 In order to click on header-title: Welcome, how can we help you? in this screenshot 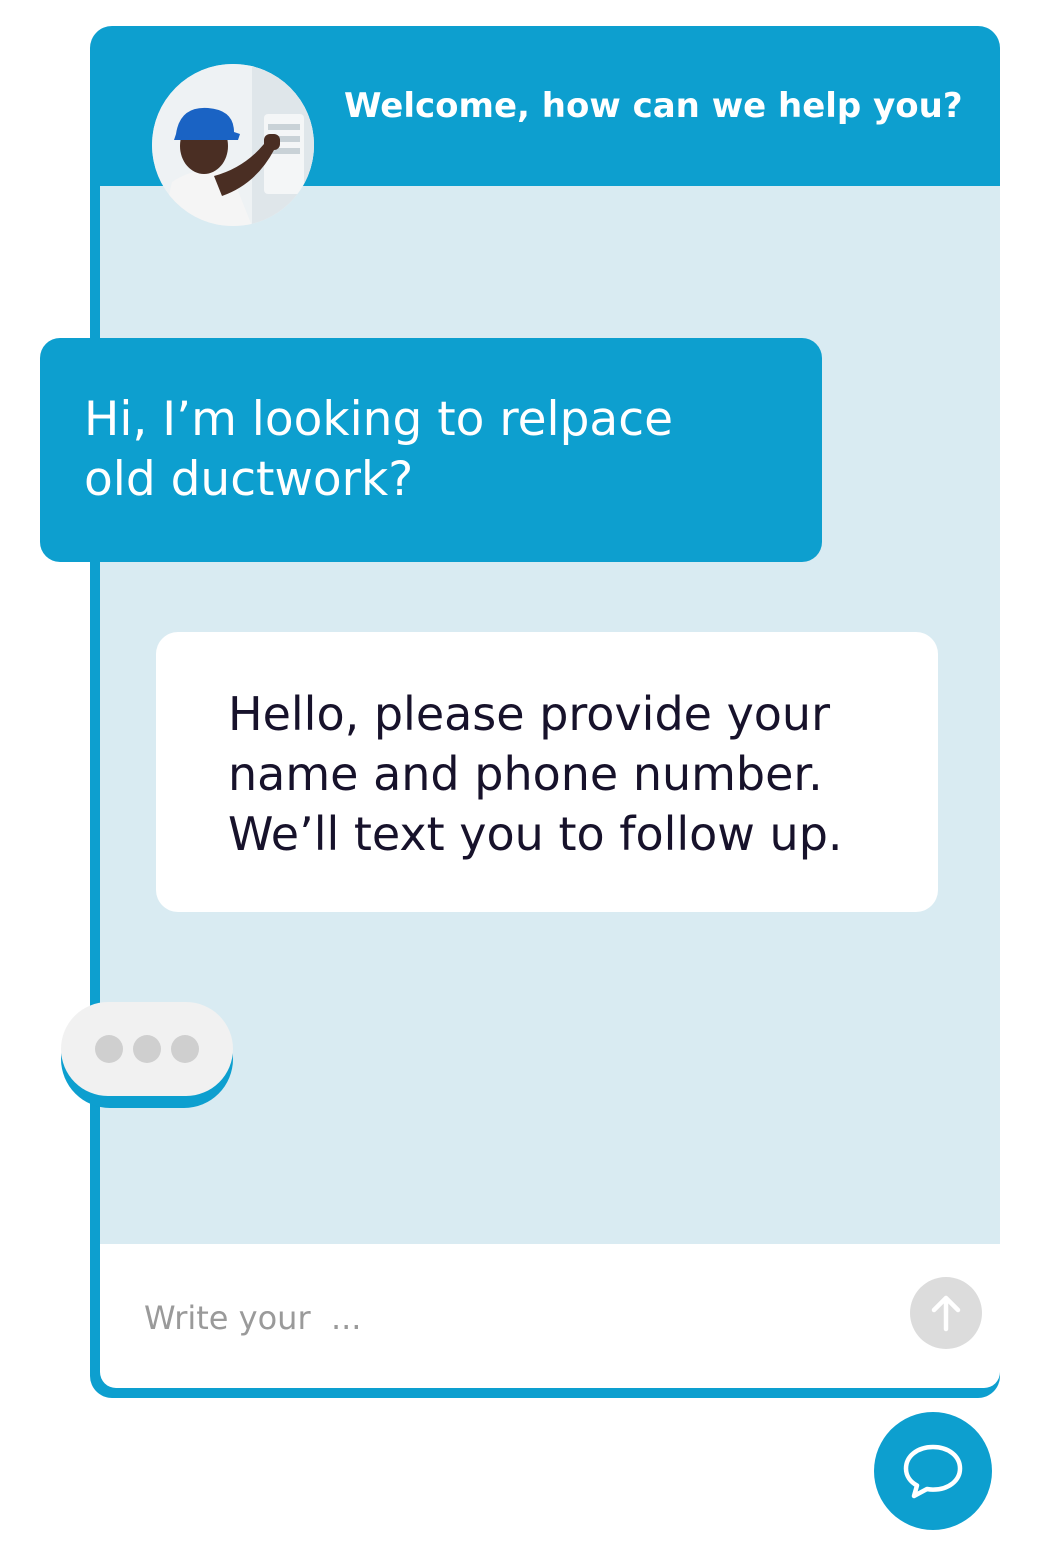, I will do `click(653, 106)`.